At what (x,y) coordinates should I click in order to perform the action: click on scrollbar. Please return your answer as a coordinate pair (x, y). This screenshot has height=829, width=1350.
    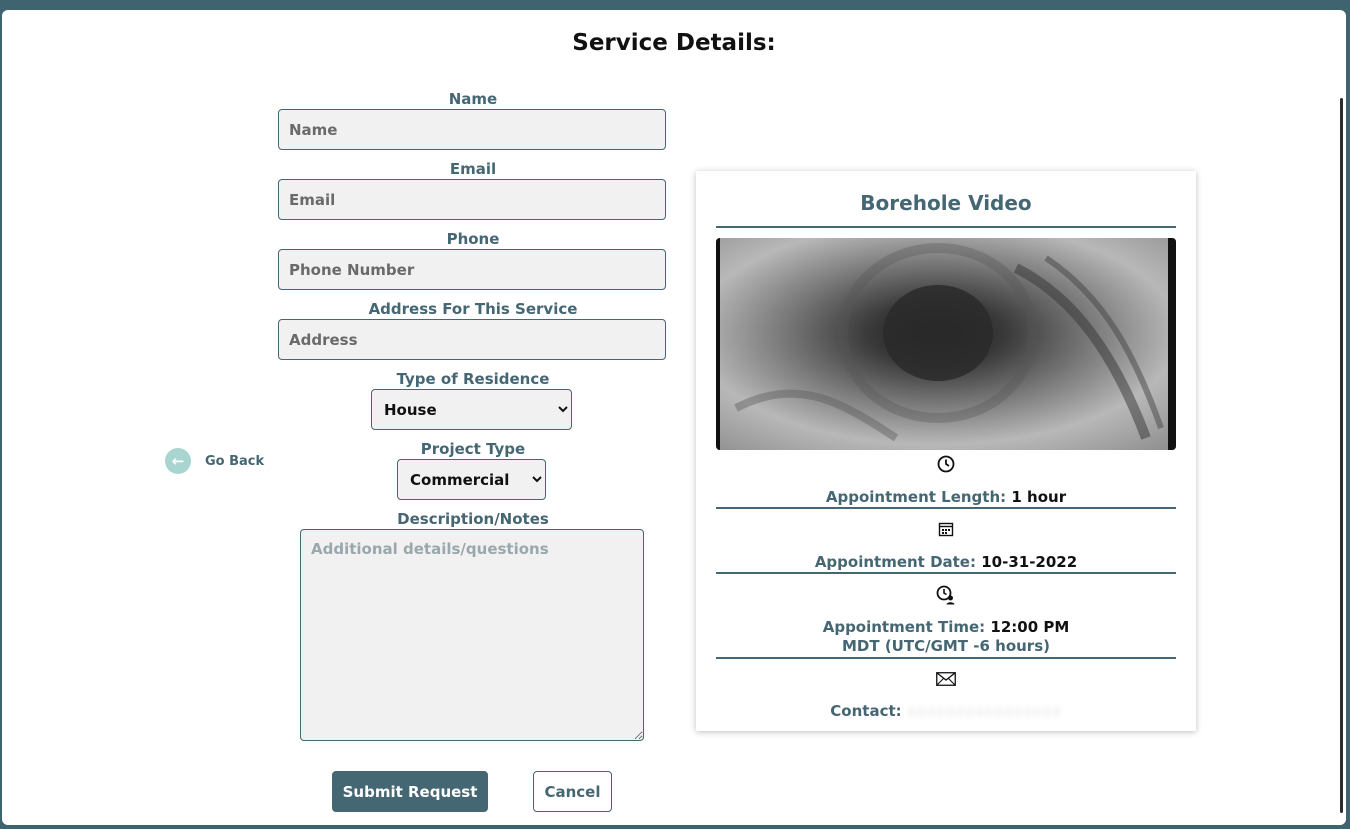
    Looking at the image, I should click on (1341, 455).